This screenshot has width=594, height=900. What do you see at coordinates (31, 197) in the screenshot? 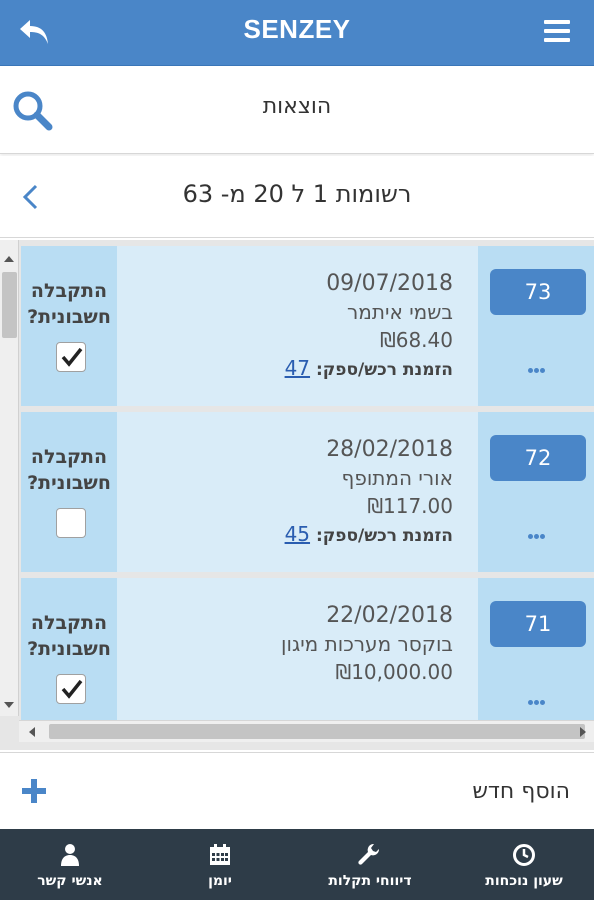
I see `chevron-left-icon` at bounding box center [31, 197].